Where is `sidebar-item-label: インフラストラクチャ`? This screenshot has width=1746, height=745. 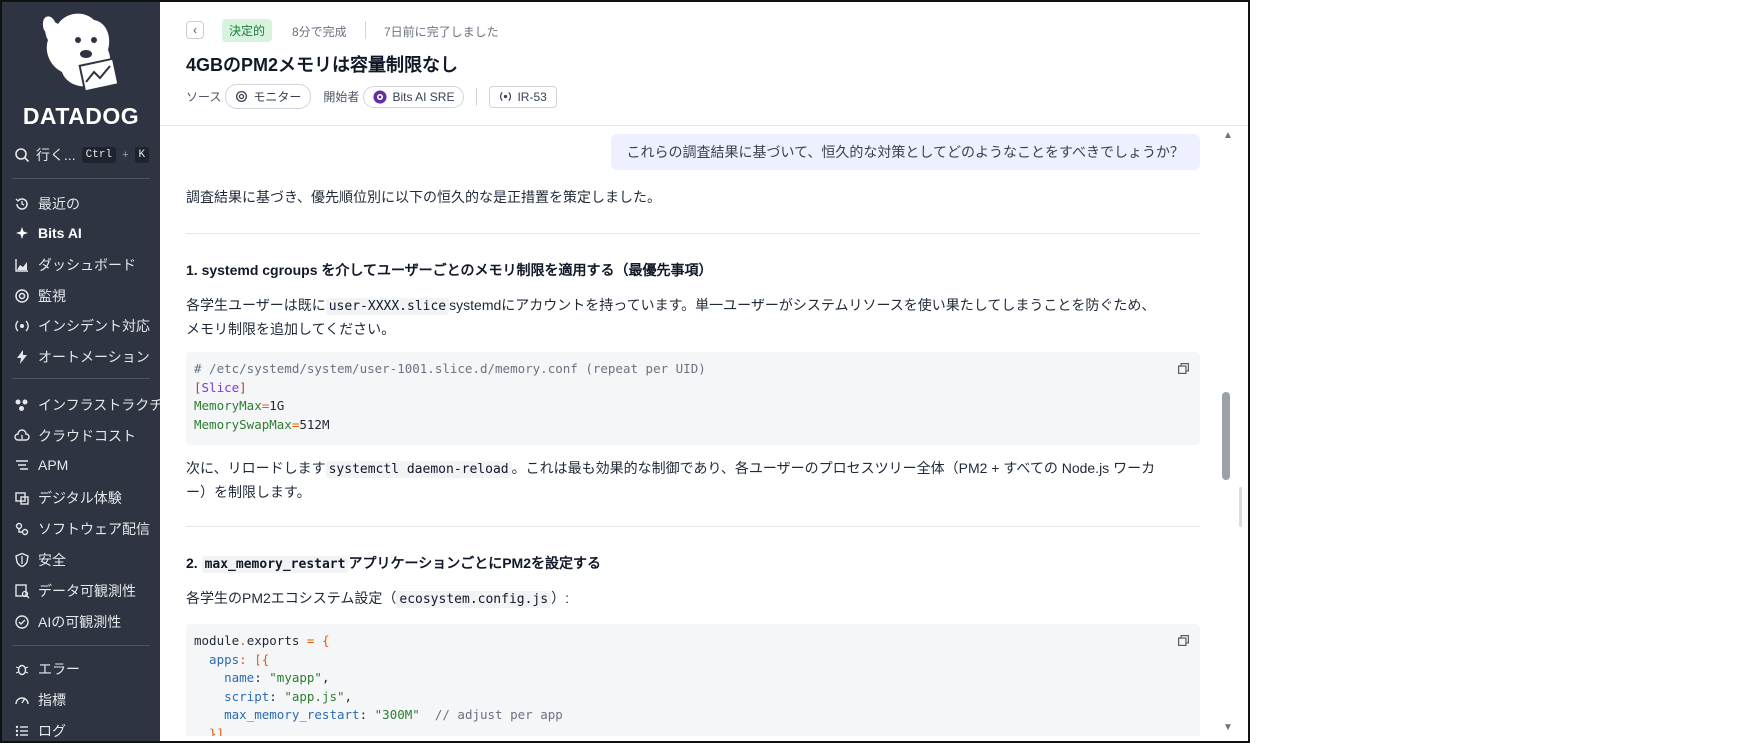 sidebar-item-label: インフラストラクチャ is located at coordinates (99, 405).